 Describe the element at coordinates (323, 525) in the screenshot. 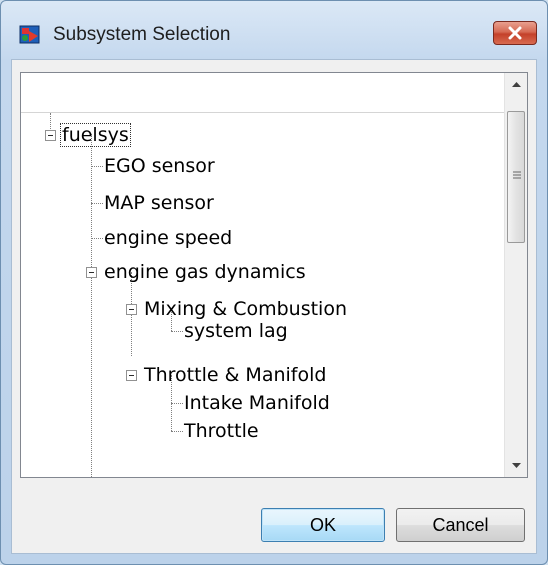

I see `ok-button: OK` at that location.